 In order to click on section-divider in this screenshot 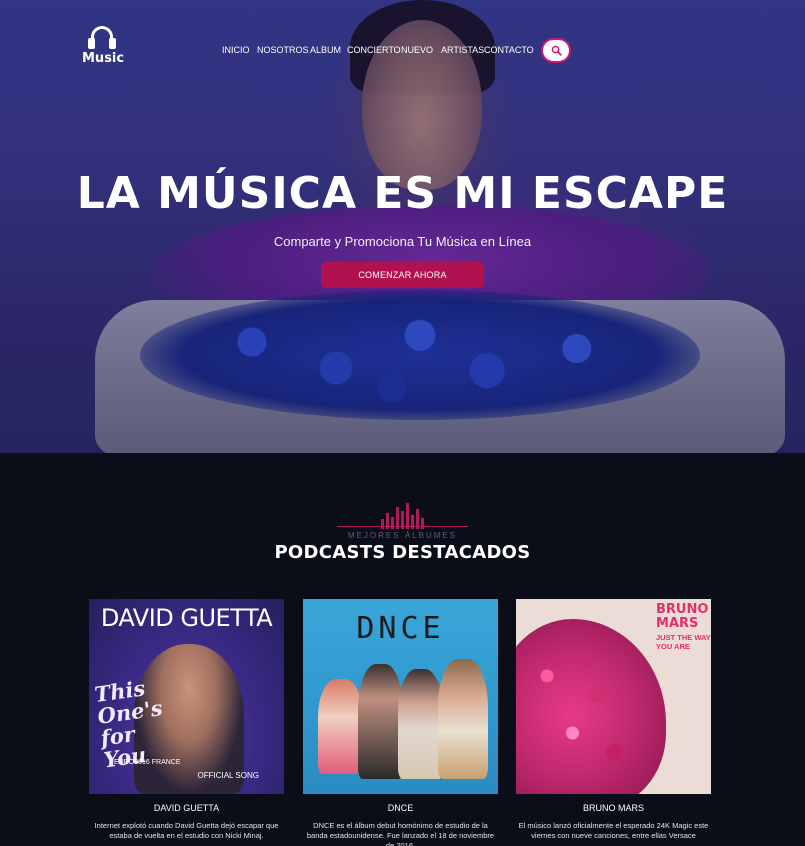, I will do `click(402, 526)`.